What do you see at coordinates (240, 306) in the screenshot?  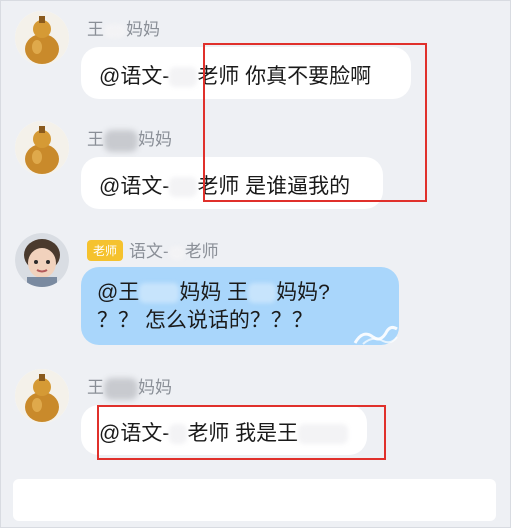 I see `message-bubble: @王 妈妈 王妈妈? ？？ 怎么说话的？？？` at bounding box center [240, 306].